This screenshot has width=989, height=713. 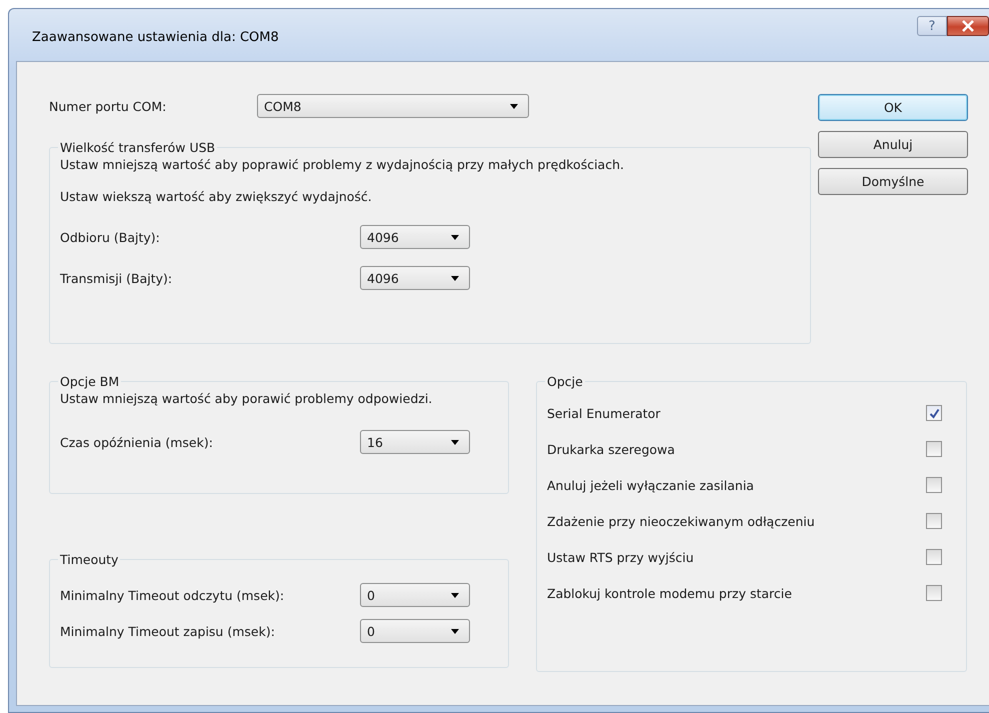 I want to click on close-button, so click(x=968, y=26).